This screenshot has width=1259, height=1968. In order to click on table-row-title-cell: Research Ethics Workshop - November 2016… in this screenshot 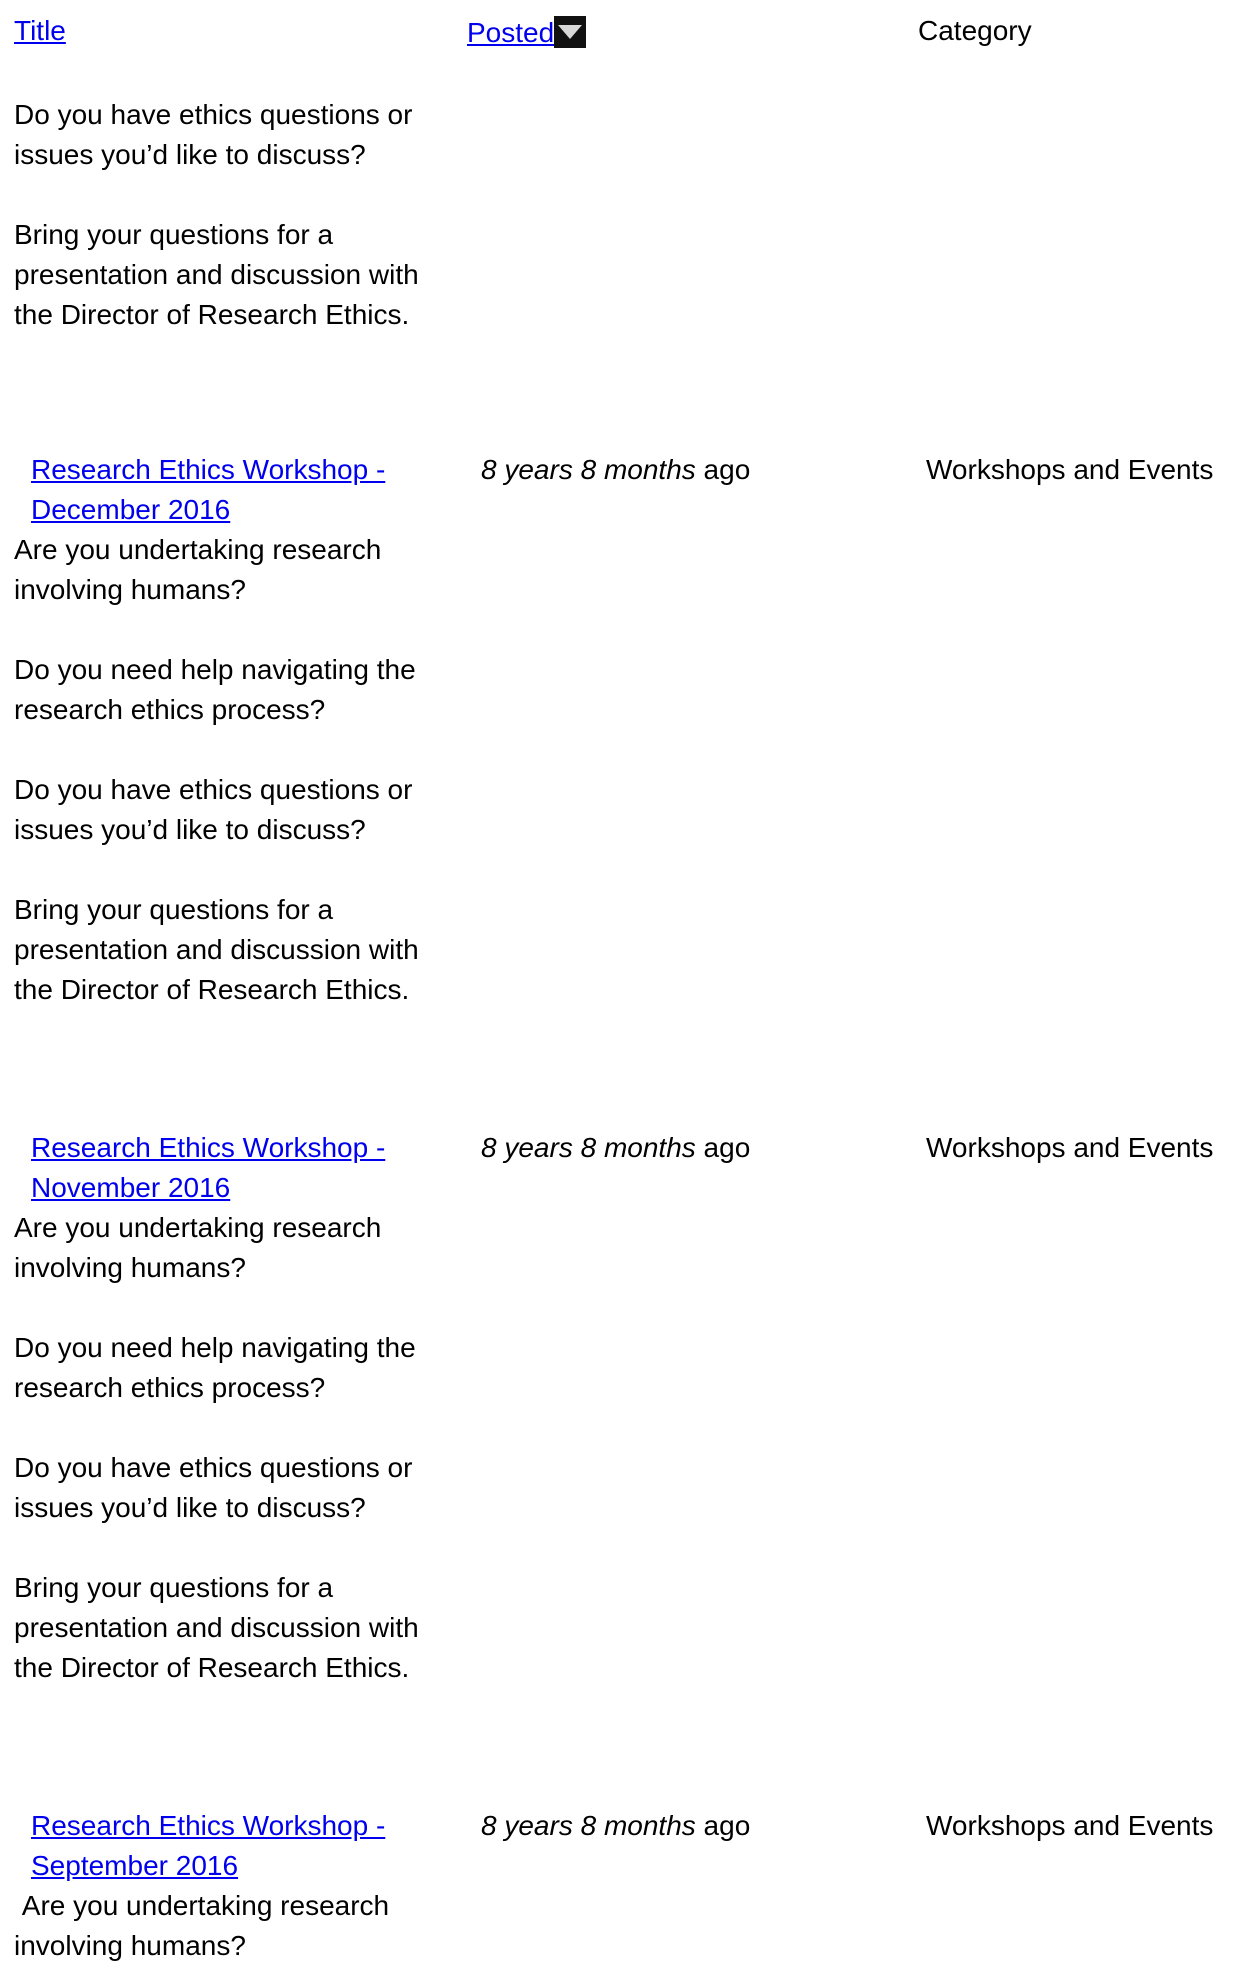, I will do `click(229, 1408)`.